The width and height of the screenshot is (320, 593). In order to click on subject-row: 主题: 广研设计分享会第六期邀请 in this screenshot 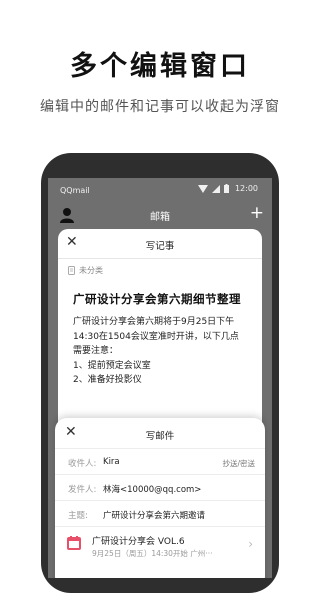, I will do `click(160, 513)`.